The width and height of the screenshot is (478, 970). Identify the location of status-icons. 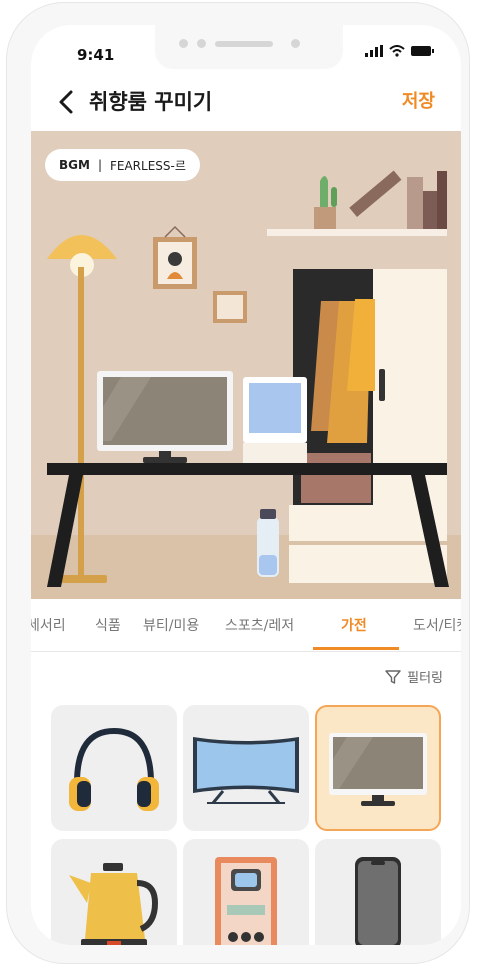
(400, 51).